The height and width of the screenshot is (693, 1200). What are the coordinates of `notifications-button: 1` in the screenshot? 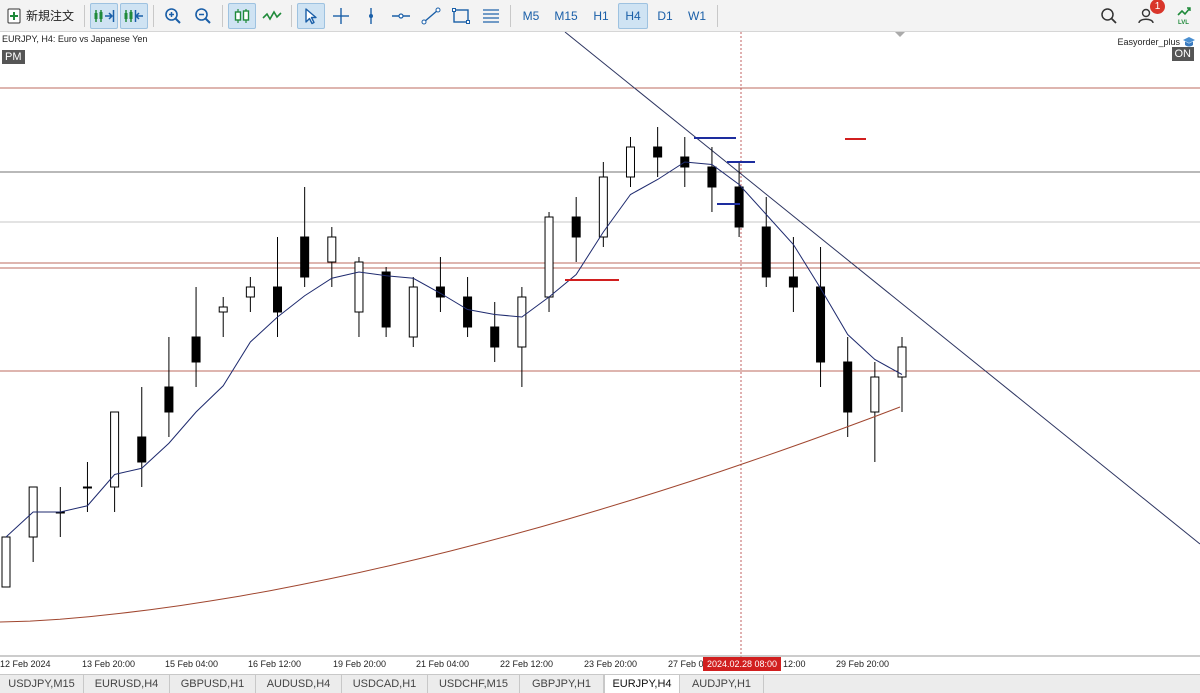 It's located at (1148, 14).